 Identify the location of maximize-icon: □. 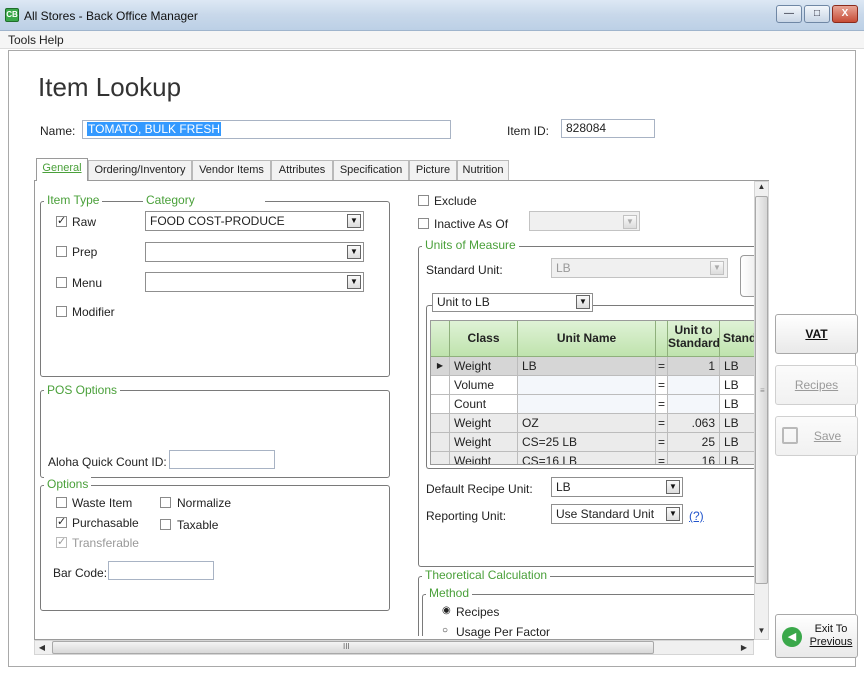
(817, 14).